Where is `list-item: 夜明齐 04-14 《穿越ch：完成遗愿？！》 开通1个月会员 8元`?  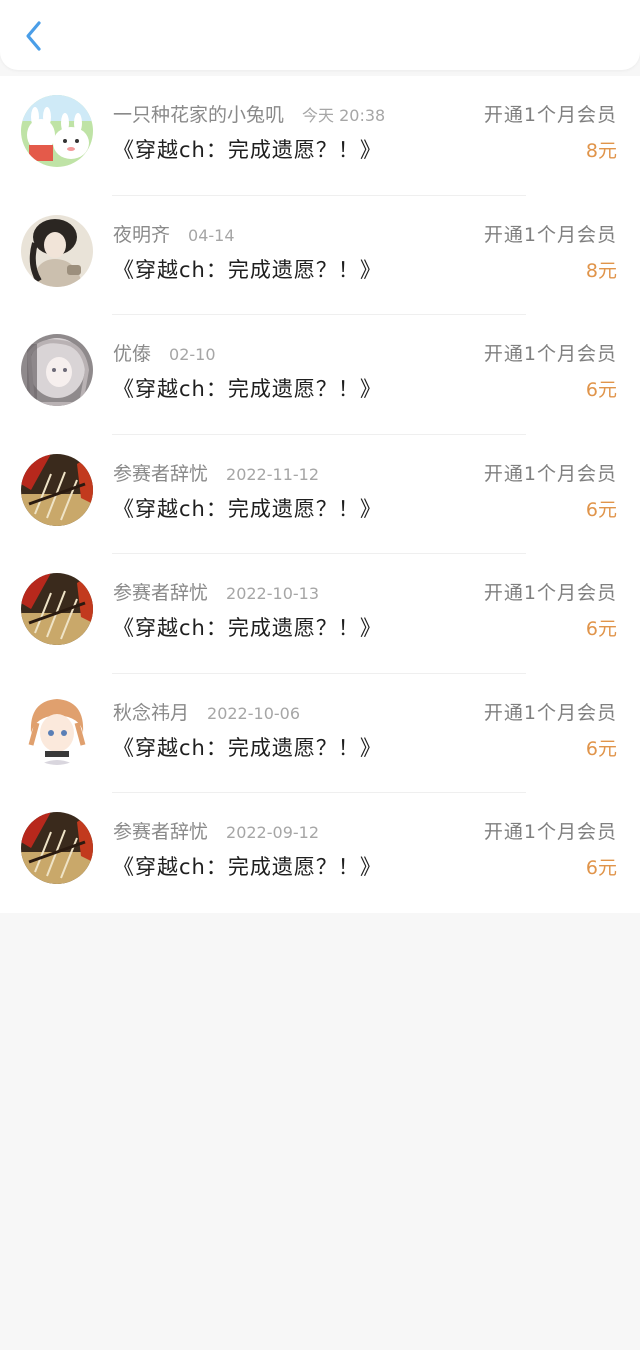 list-item: 夜明齐 04-14 《穿越ch：完成遗愿？！》 开通1个月会员 8元 is located at coordinates (320, 255).